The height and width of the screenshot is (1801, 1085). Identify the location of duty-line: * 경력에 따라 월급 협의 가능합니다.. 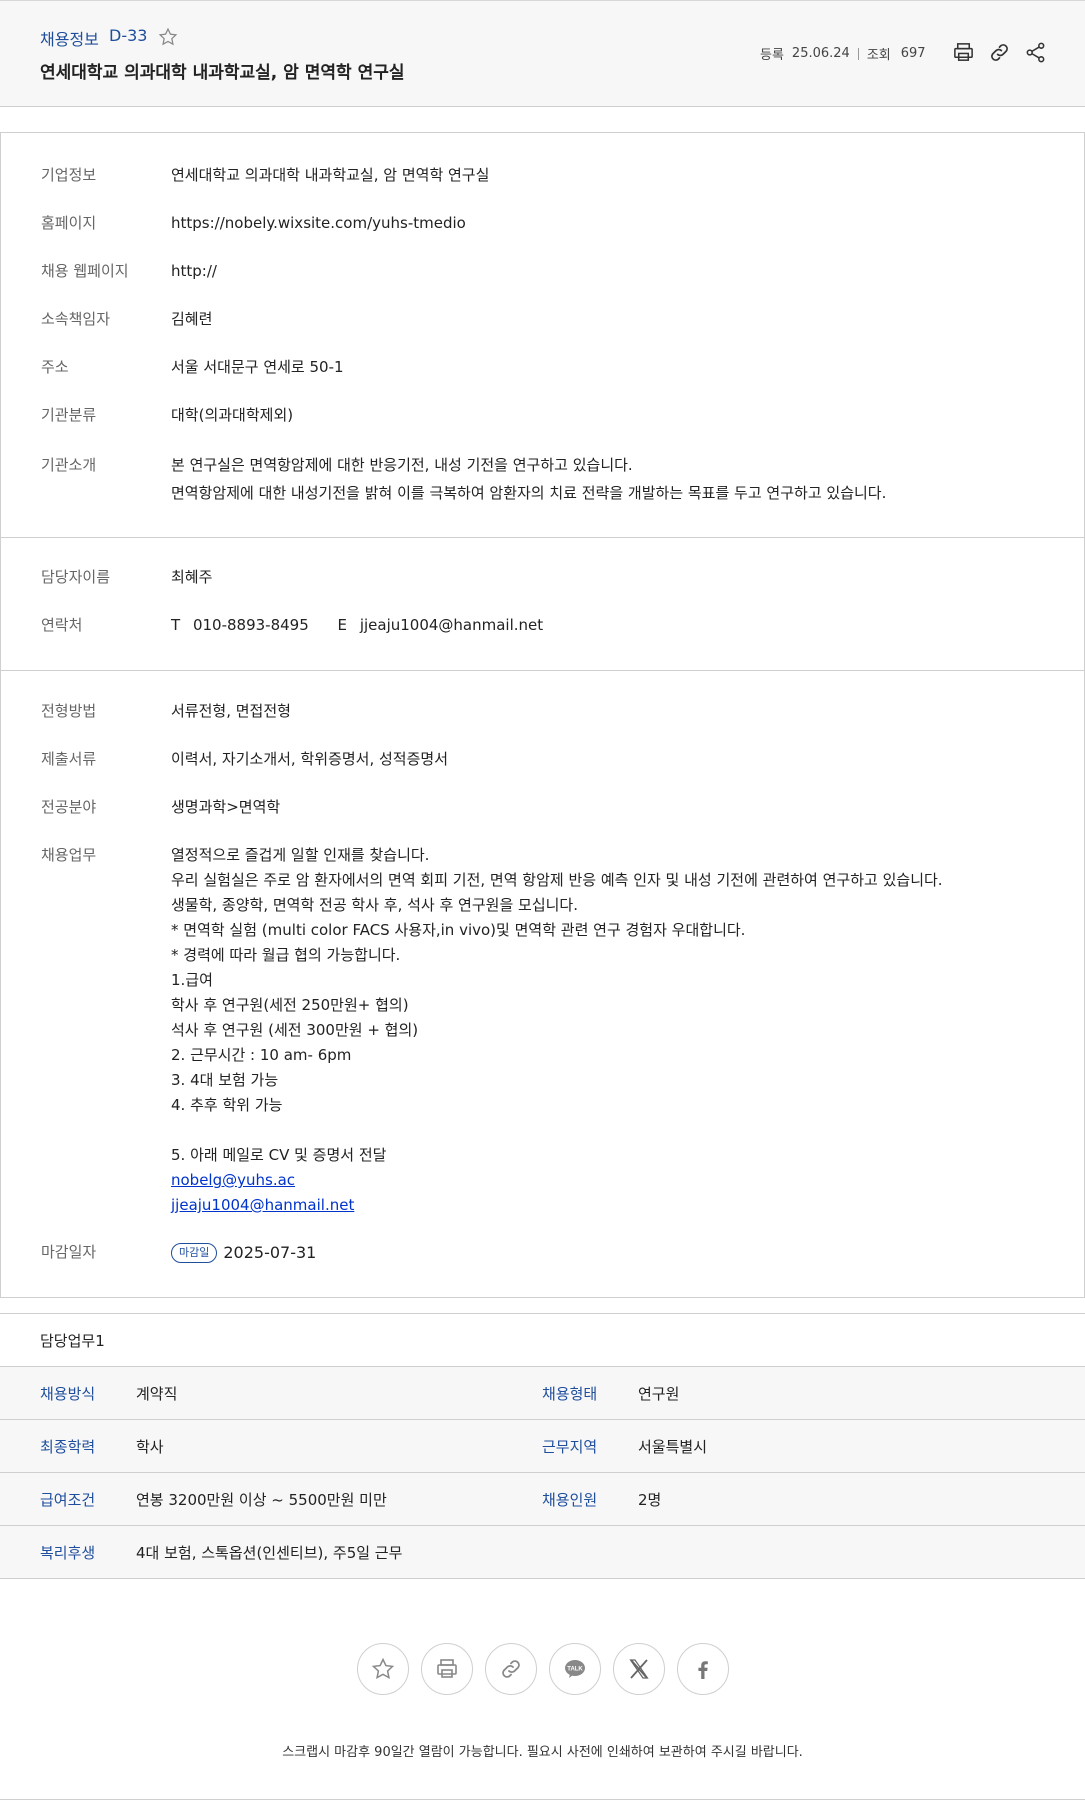
(286, 955).